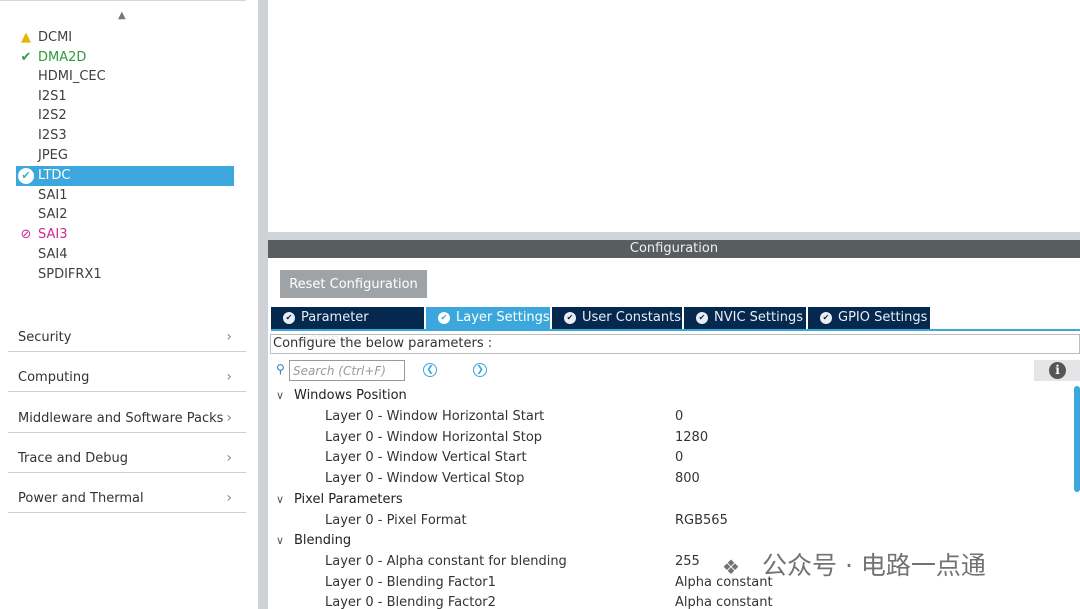 This screenshot has width=1080, height=609. I want to click on tab-label: NVIC Settings, so click(758, 317).